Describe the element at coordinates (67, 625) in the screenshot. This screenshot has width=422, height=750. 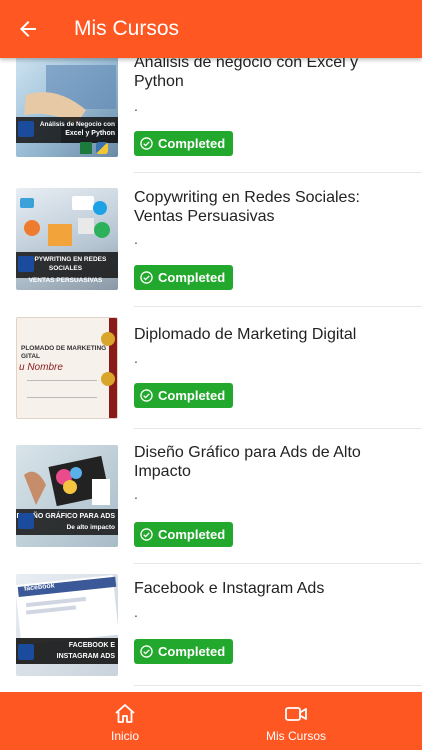
I see `course-thumbnail: facebook FACEBOOK E INSTAGRAM ADS` at that location.